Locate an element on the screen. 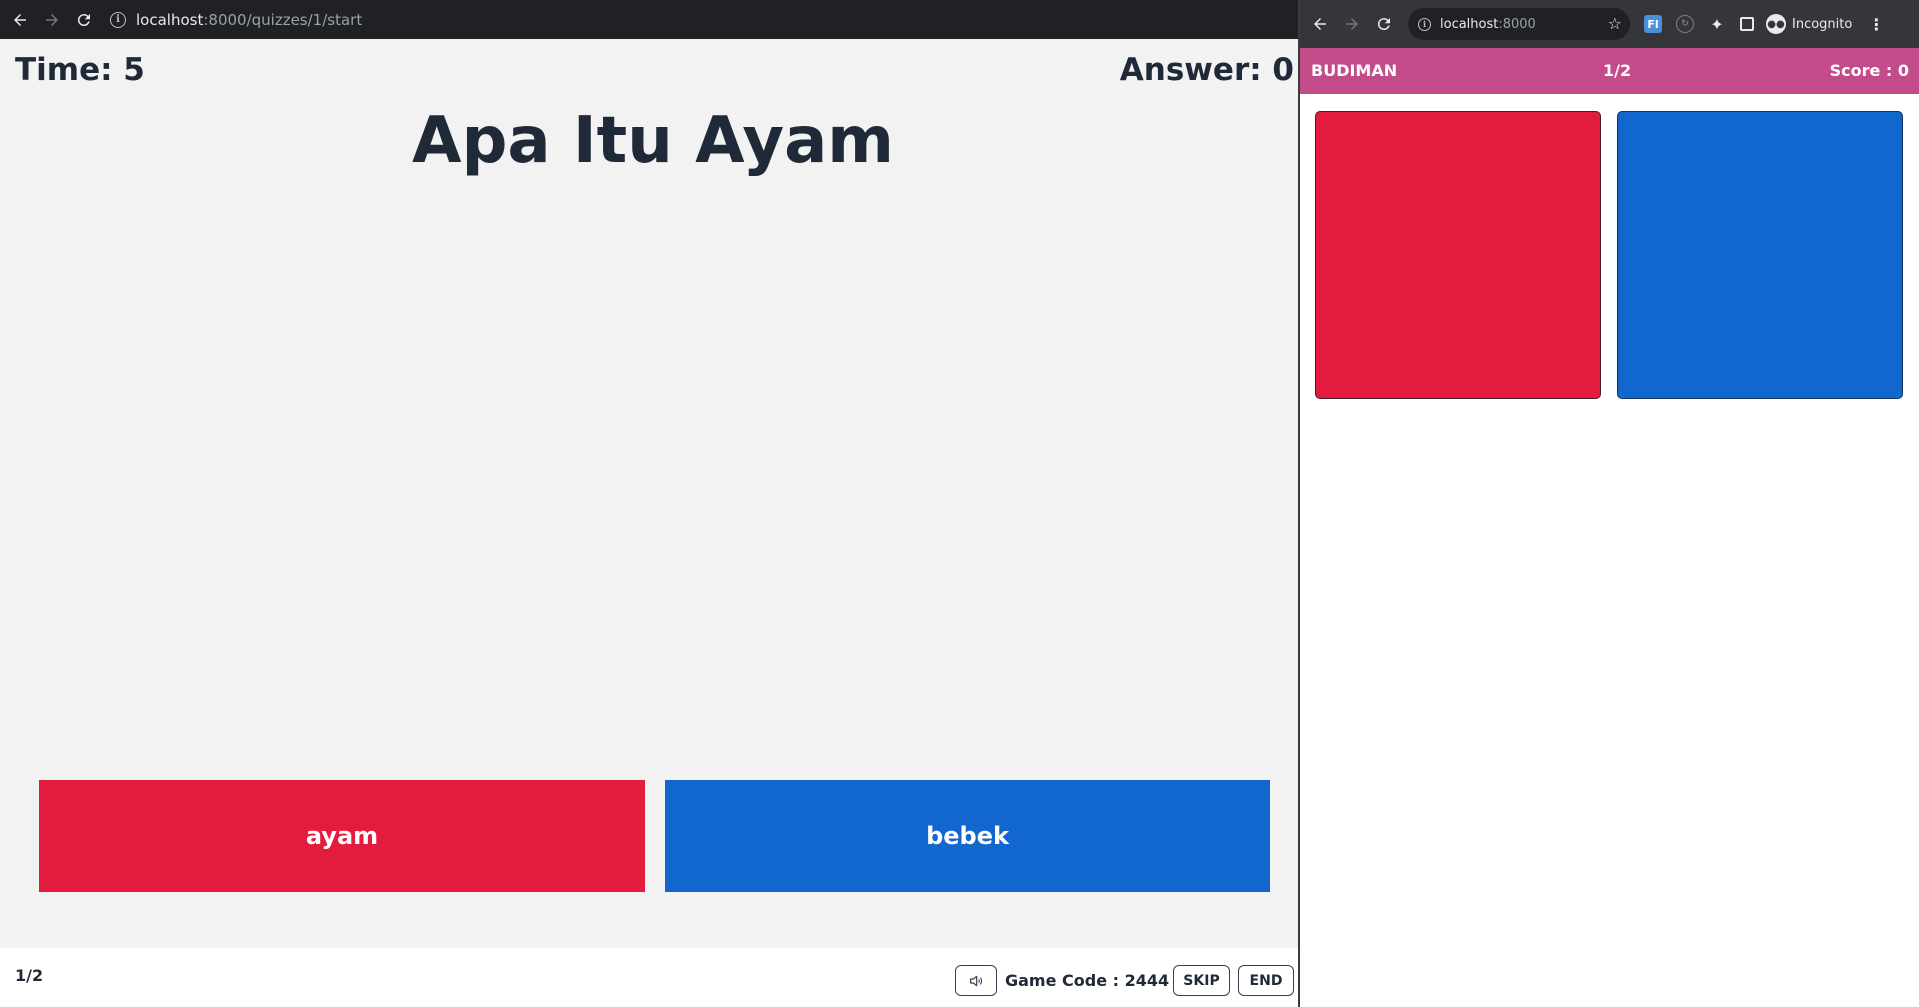  question-title: Apa Itu Ayam is located at coordinates (653, 141).